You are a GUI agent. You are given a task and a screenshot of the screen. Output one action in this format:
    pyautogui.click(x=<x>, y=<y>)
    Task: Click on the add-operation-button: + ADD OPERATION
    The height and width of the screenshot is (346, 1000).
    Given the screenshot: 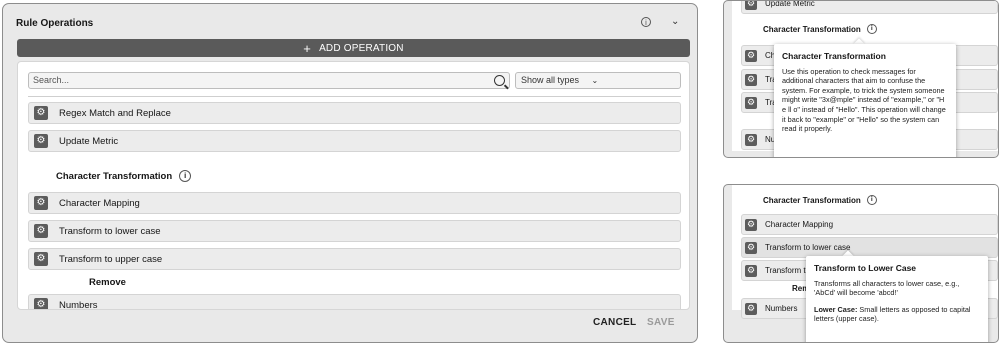 What is the action you would take?
    pyautogui.click(x=353, y=48)
    